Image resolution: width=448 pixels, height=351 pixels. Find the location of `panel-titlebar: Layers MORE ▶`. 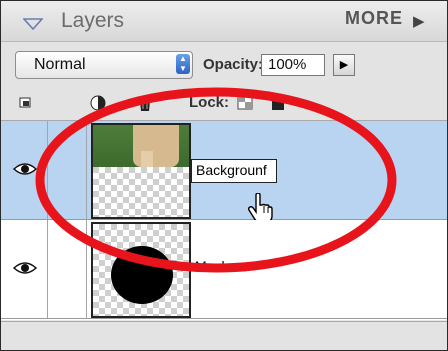

panel-titlebar: Layers MORE ▶ is located at coordinates (224, 21).